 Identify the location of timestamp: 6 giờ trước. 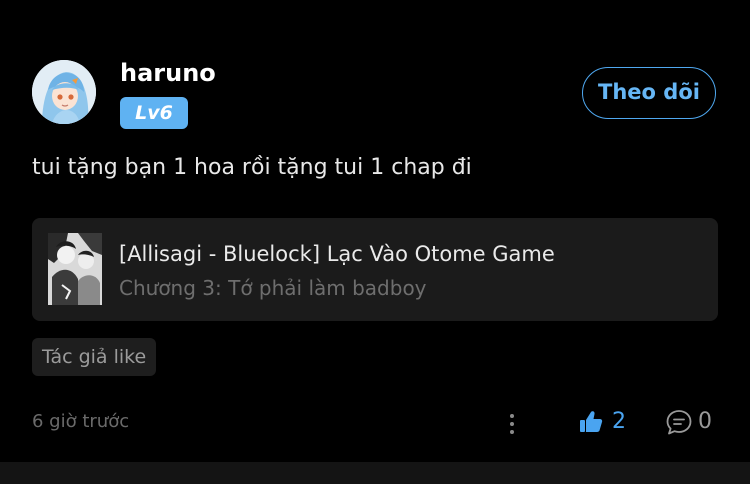
(81, 421).